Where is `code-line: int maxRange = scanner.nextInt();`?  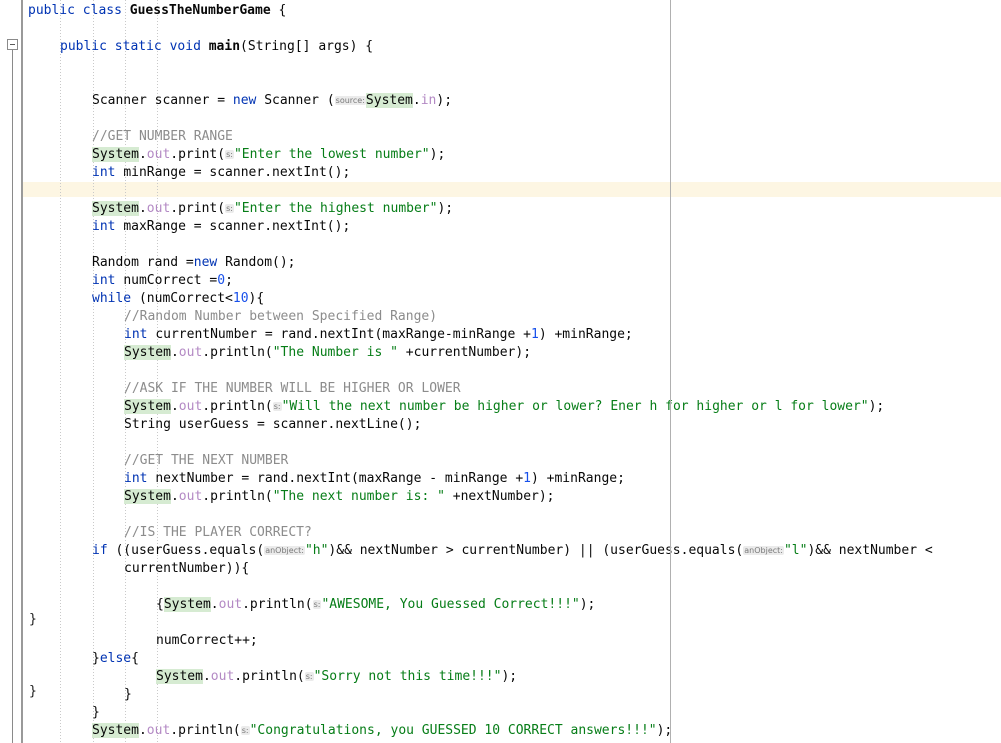
code-line: int maxRange = scanner.nextInt(); is located at coordinates (221, 227).